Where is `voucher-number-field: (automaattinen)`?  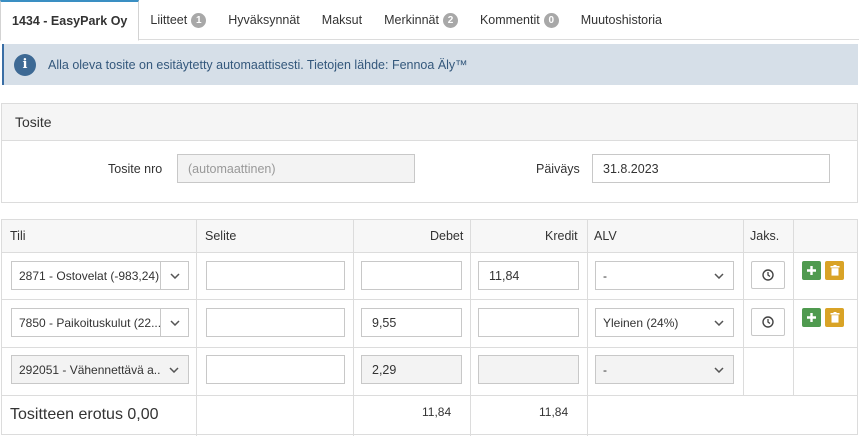
voucher-number-field: (automaattinen) is located at coordinates (296, 168).